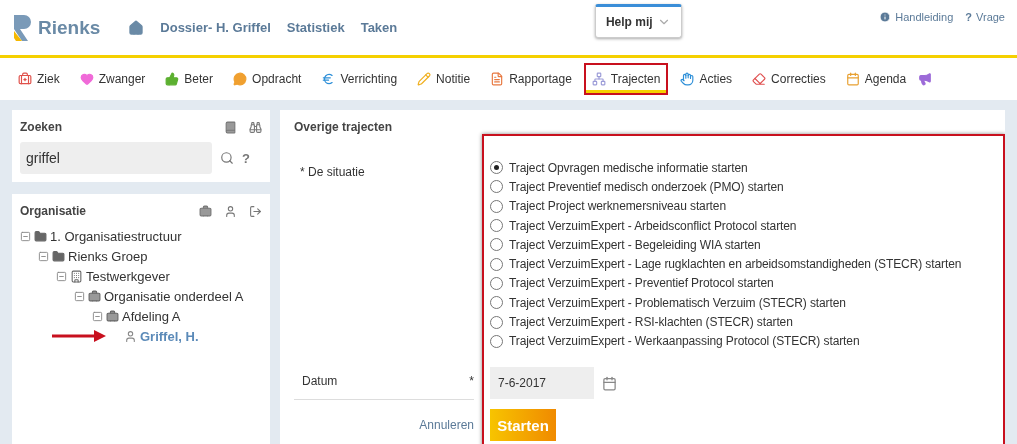  Describe the element at coordinates (255, 127) in the screenshot. I see `binoculars-icon` at that location.